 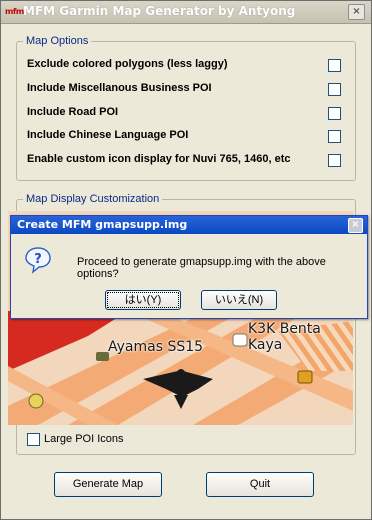 I want to click on dialog-title-bar: Create MFM gmapsupp.img ×, so click(x=189, y=225).